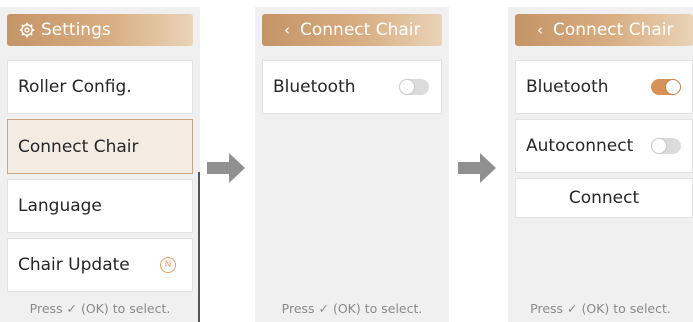  I want to click on connect-button-label: Connect, so click(604, 198).